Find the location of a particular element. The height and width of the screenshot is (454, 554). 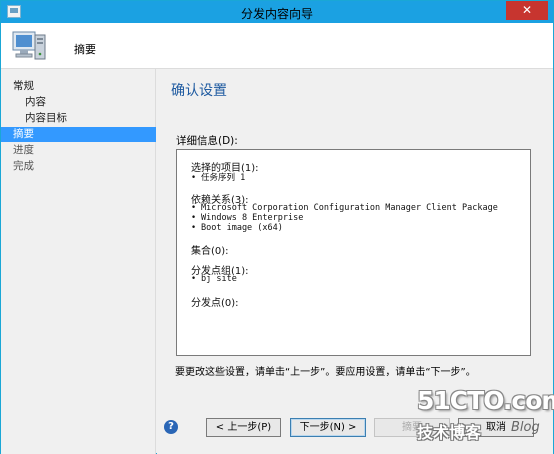

nav-item-progress: 进度 is located at coordinates (23, 150).